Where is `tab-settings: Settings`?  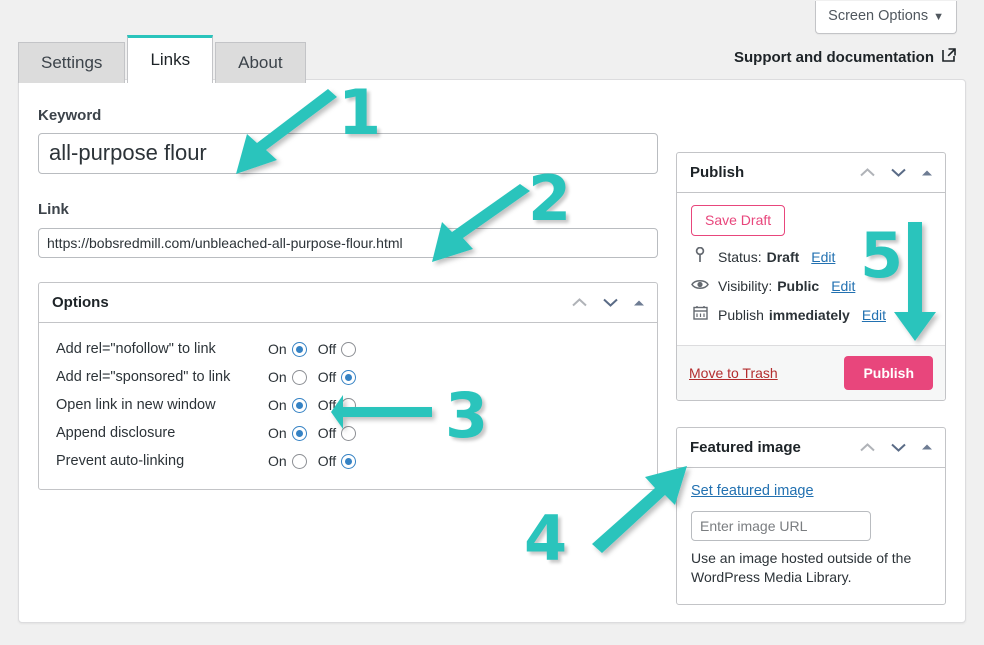
tab-settings: Settings is located at coordinates (72, 63).